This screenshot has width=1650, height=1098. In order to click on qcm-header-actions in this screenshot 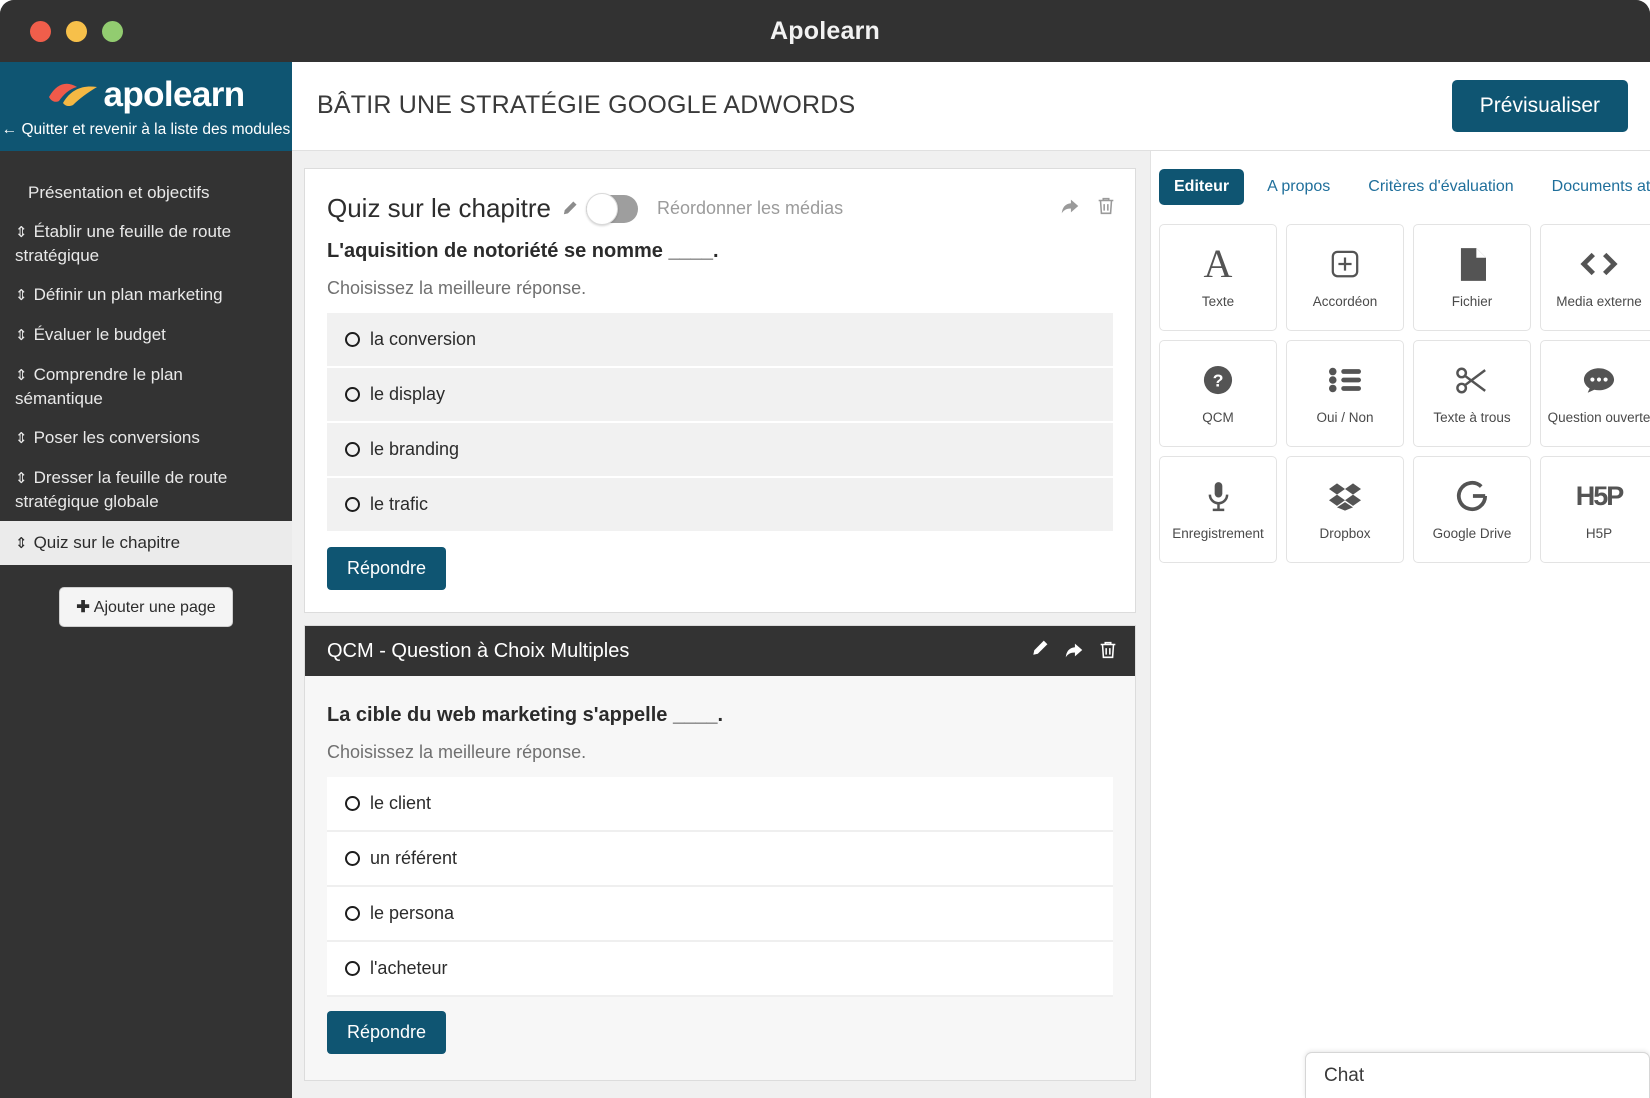, I will do `click(1074, 650)`.